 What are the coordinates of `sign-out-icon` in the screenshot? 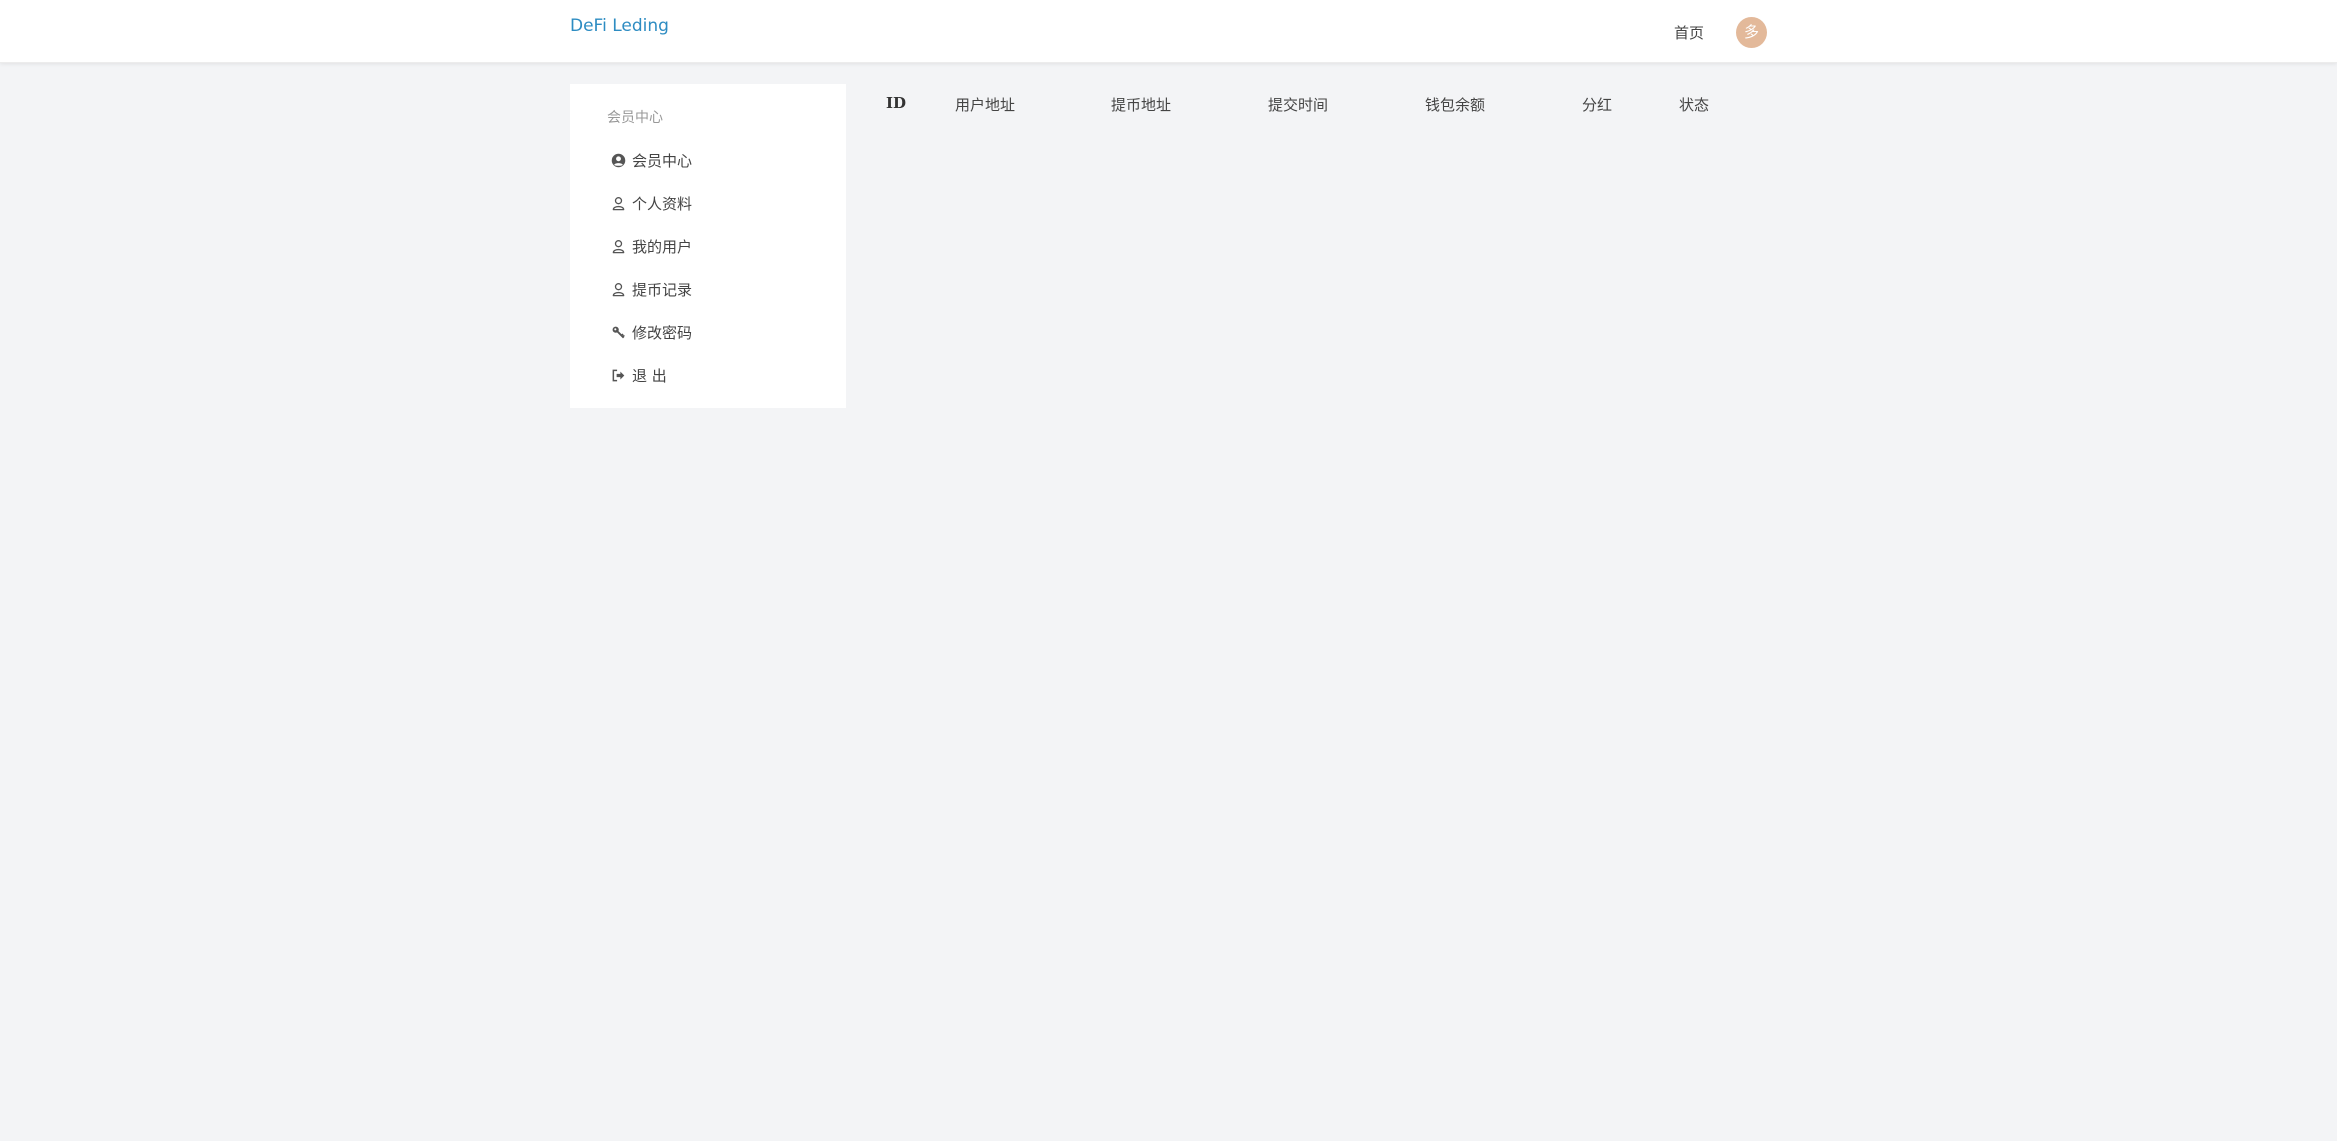 It's located at (618, 375).